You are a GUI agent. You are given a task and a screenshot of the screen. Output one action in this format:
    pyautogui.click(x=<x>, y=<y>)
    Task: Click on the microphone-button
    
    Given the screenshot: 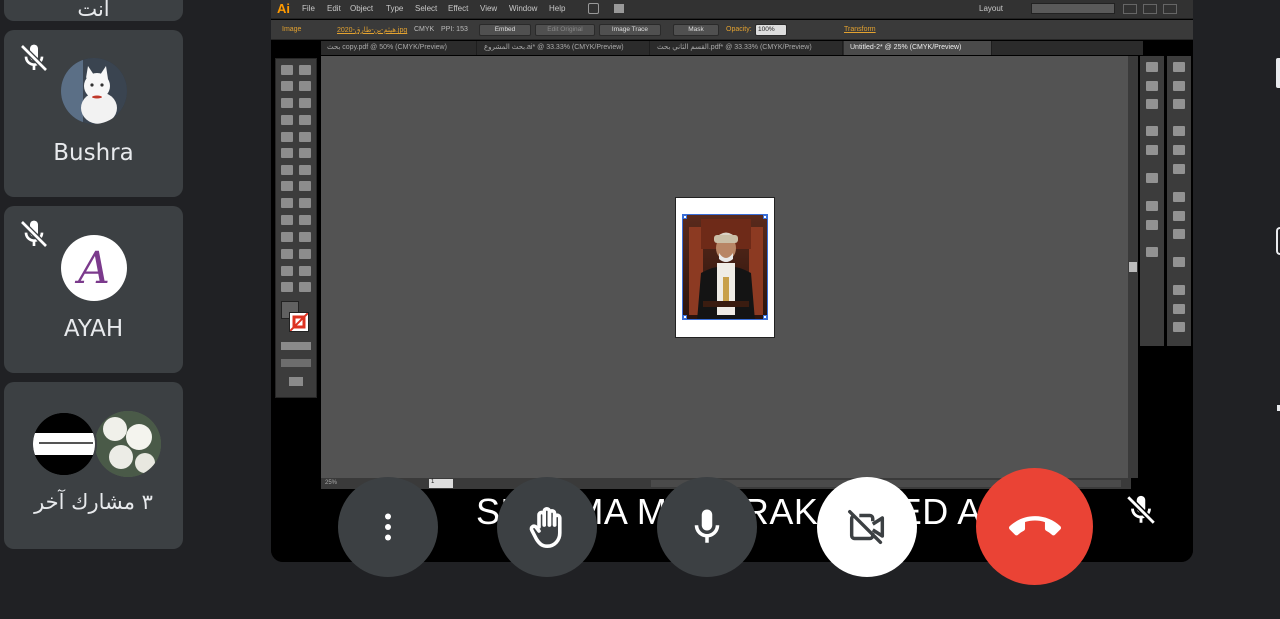 What is the action you would take?
    pyautogui.click(x=707, y=527)
    